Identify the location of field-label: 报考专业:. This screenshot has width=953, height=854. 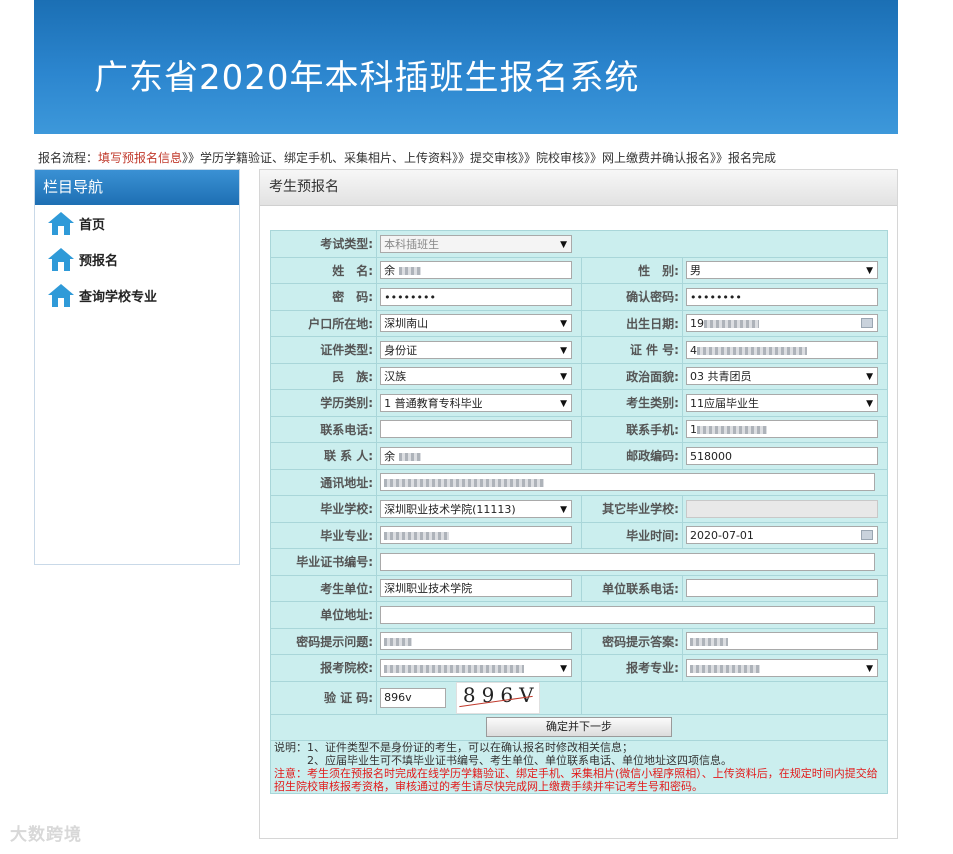
(632, 668).